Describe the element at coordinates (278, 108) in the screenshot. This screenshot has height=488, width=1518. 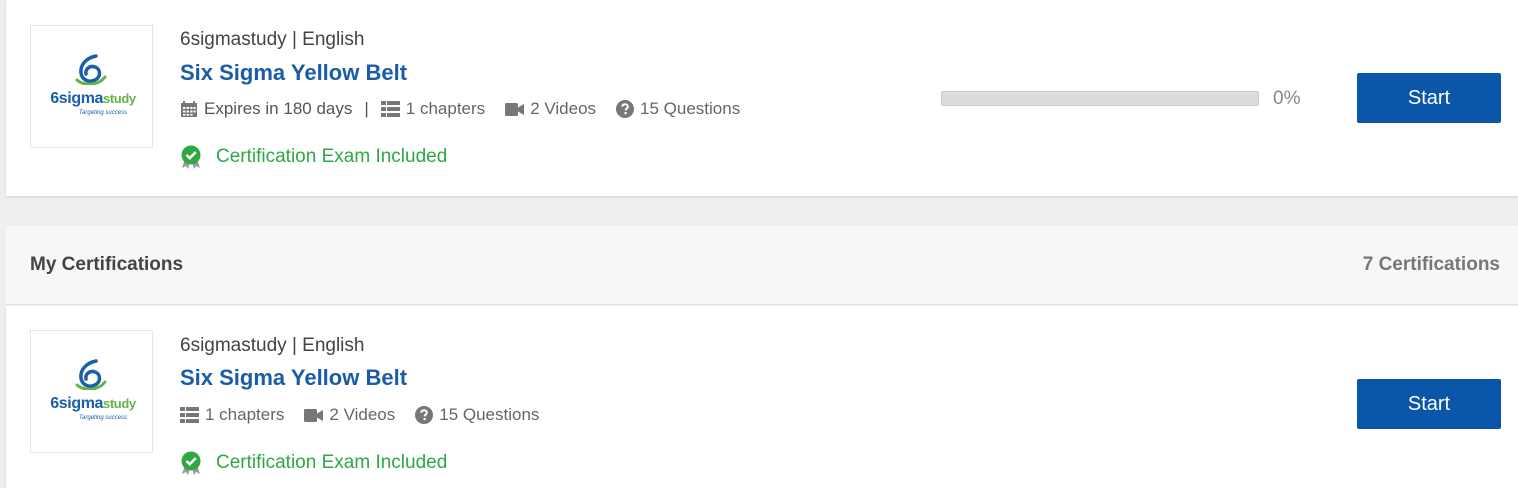
I see `expires-label: Expires in 180 days` at that location.